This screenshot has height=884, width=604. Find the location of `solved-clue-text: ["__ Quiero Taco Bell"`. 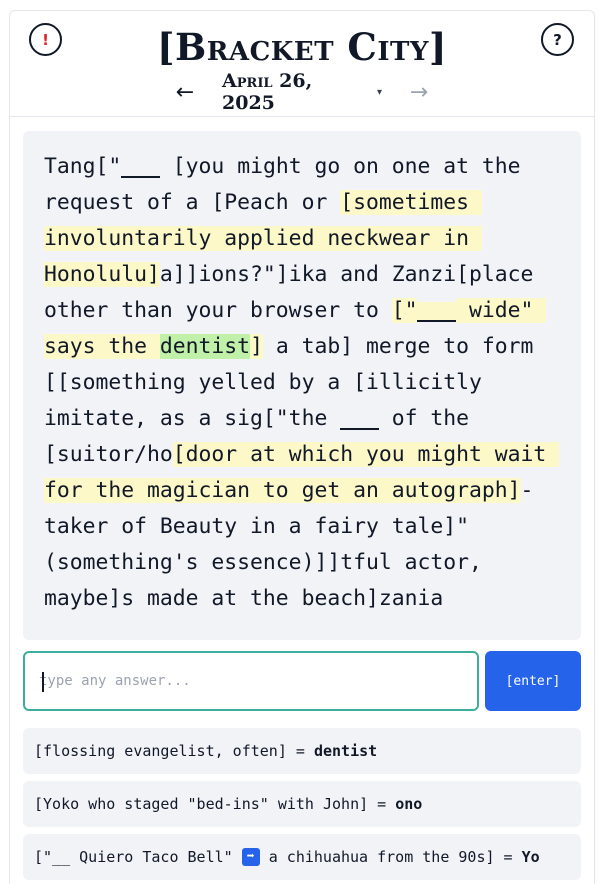

solved-clue-text: ["__ Quiero Taco Bell" is located at coordinates (138, 857).